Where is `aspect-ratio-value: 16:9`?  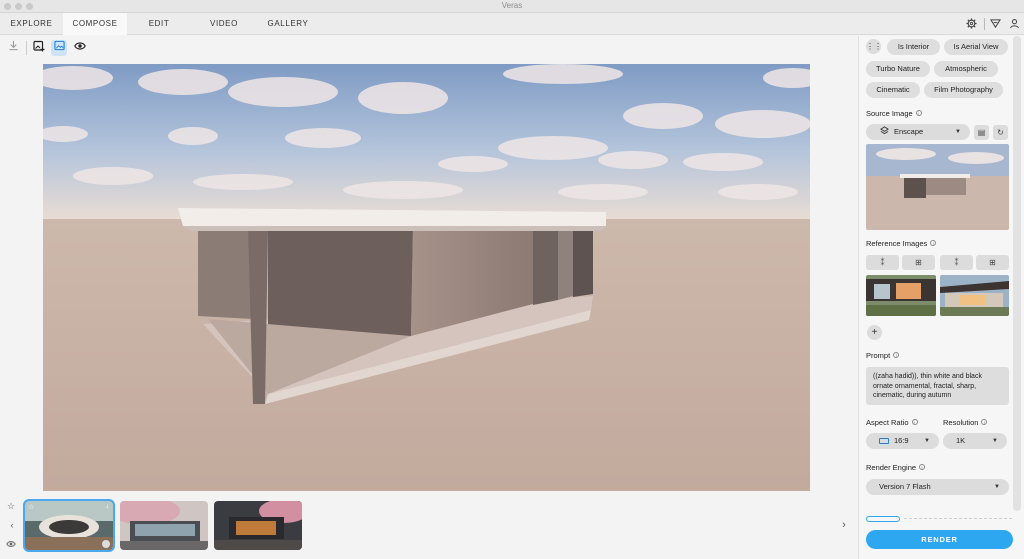
aspect-ratio-value: 16:9 is located at coordinates (901, 440).